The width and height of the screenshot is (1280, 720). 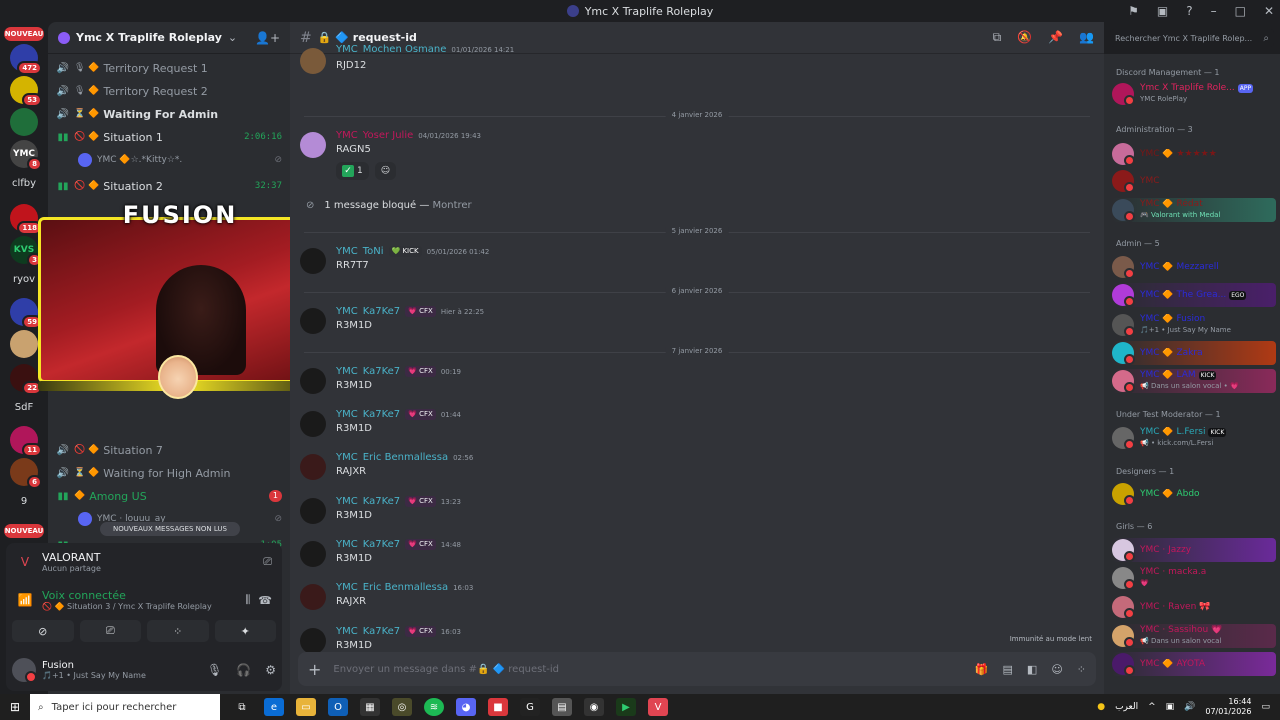 I want to click on reaction-check: ✓ 1, so click(x=352, y=171).